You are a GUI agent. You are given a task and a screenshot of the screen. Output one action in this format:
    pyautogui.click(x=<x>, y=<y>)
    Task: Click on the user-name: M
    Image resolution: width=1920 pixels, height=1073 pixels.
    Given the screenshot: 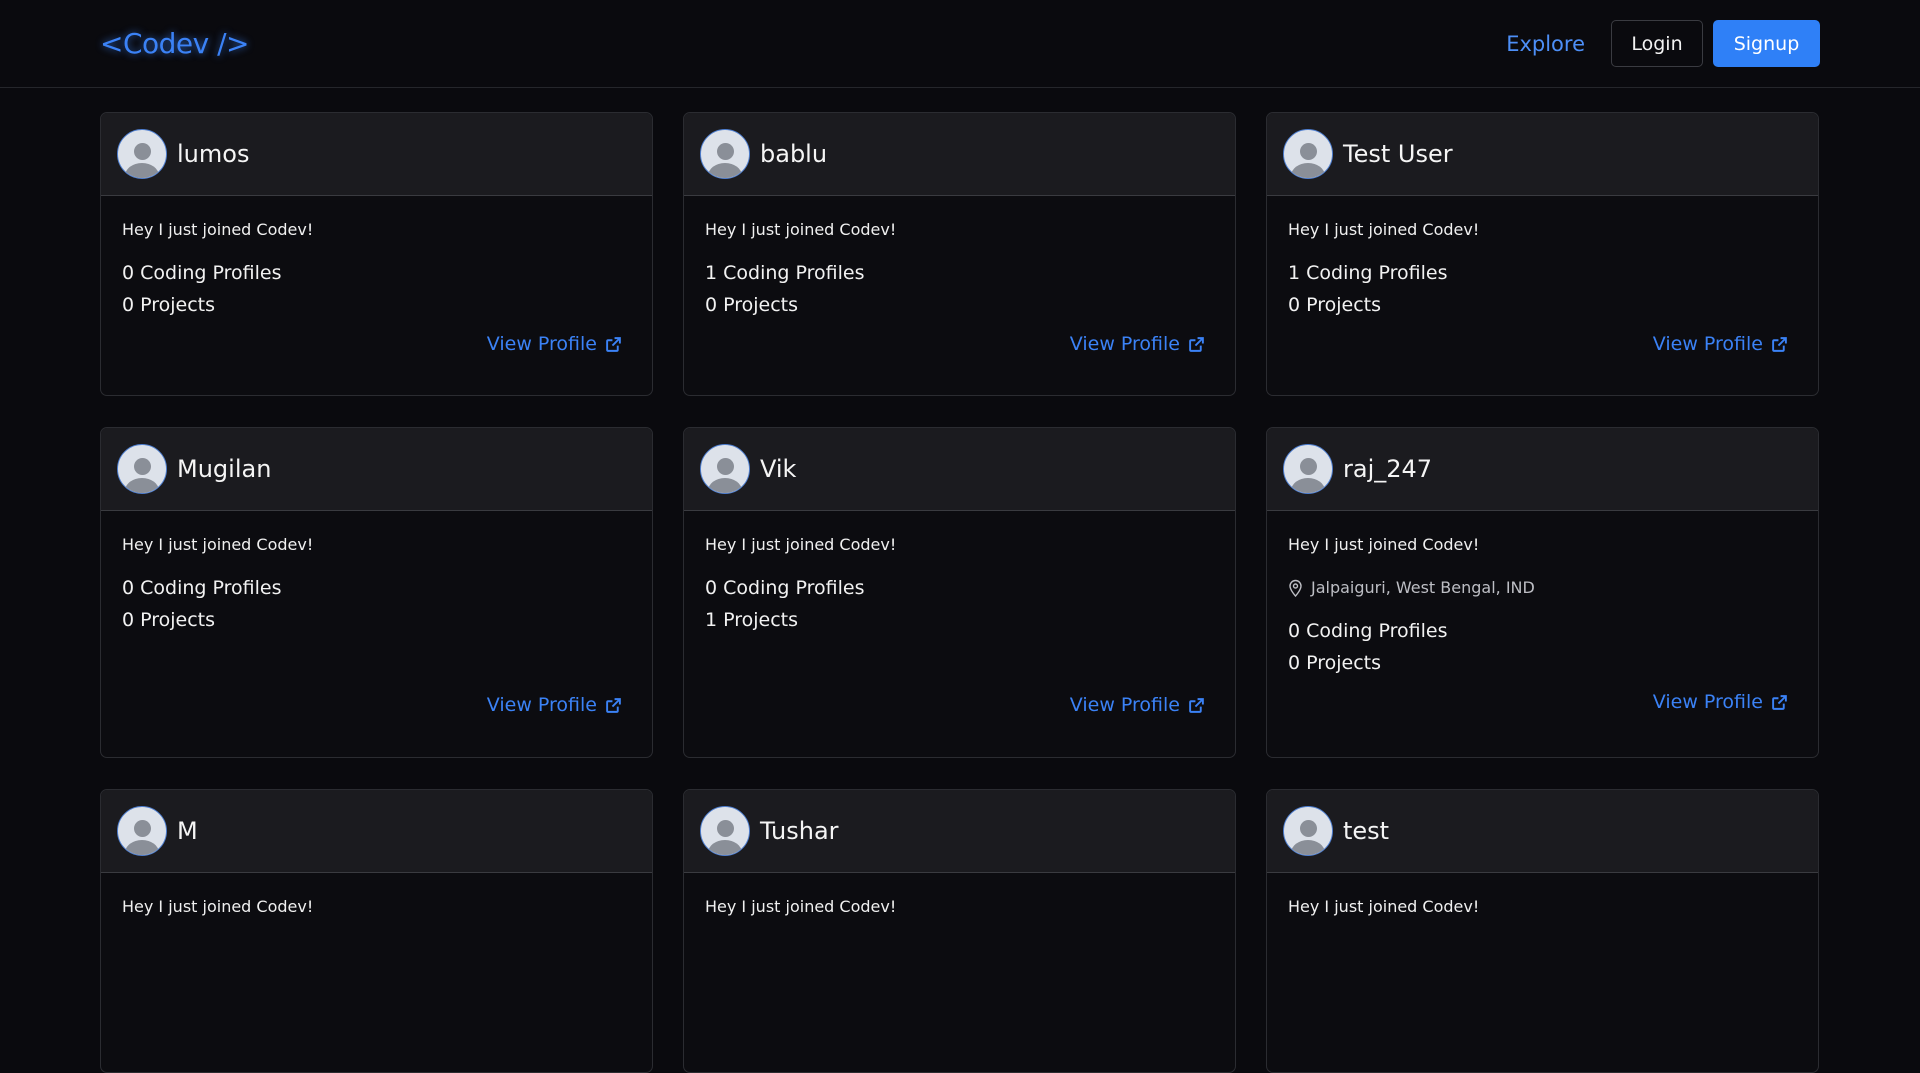 What is the action you would take?
    pyautogui.click(x=187, y=831)
    